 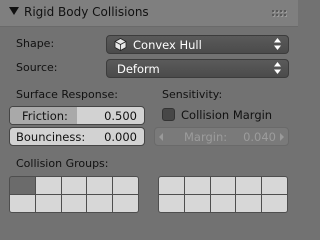 What do you see at coordinates (282, 137) in the screenshot?
I see `increment-arrow-icon` at bounding box center [282, 137].